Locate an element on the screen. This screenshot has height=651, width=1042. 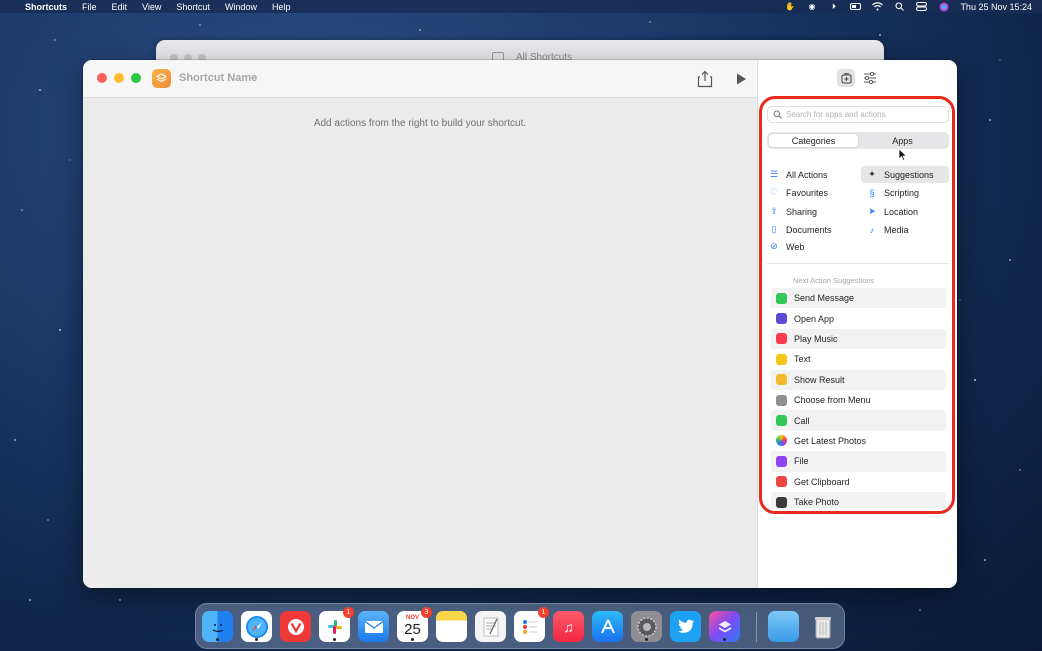
minimize-window-button is located at coordinates (119, 78).